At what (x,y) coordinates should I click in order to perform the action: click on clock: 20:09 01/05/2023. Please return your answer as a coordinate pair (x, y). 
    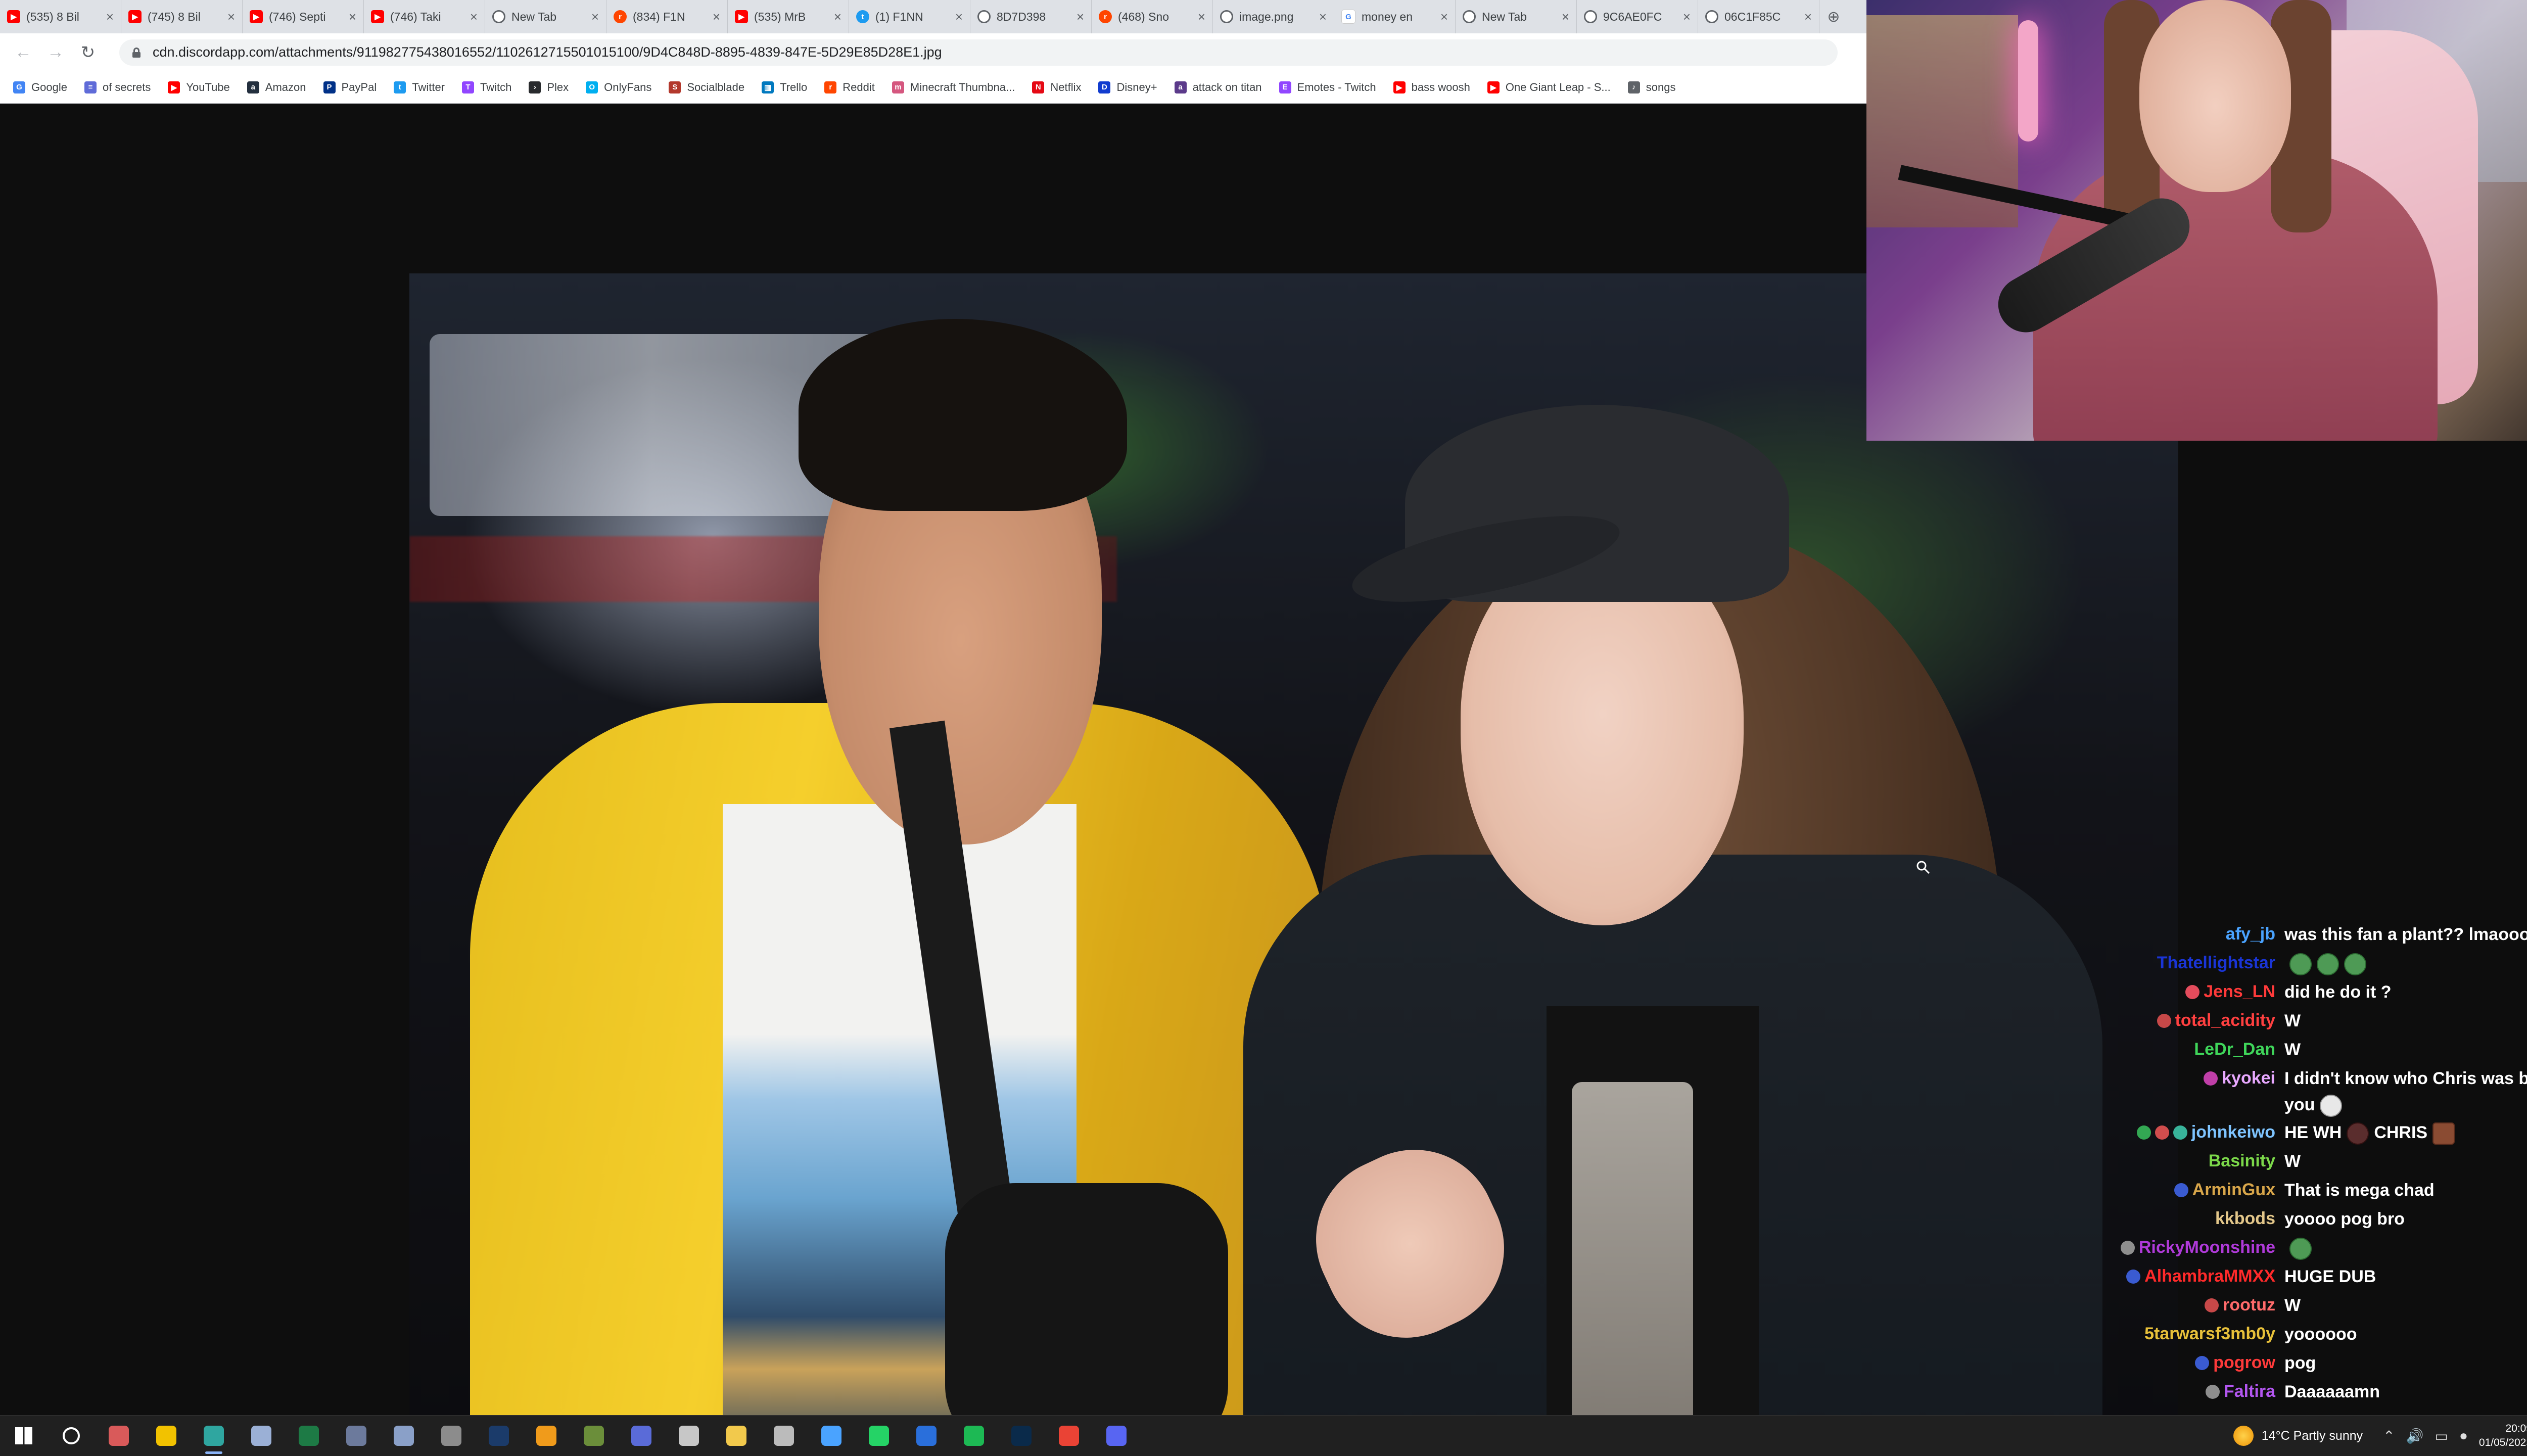
    Looking at the image, I should click on (2503, 1436).